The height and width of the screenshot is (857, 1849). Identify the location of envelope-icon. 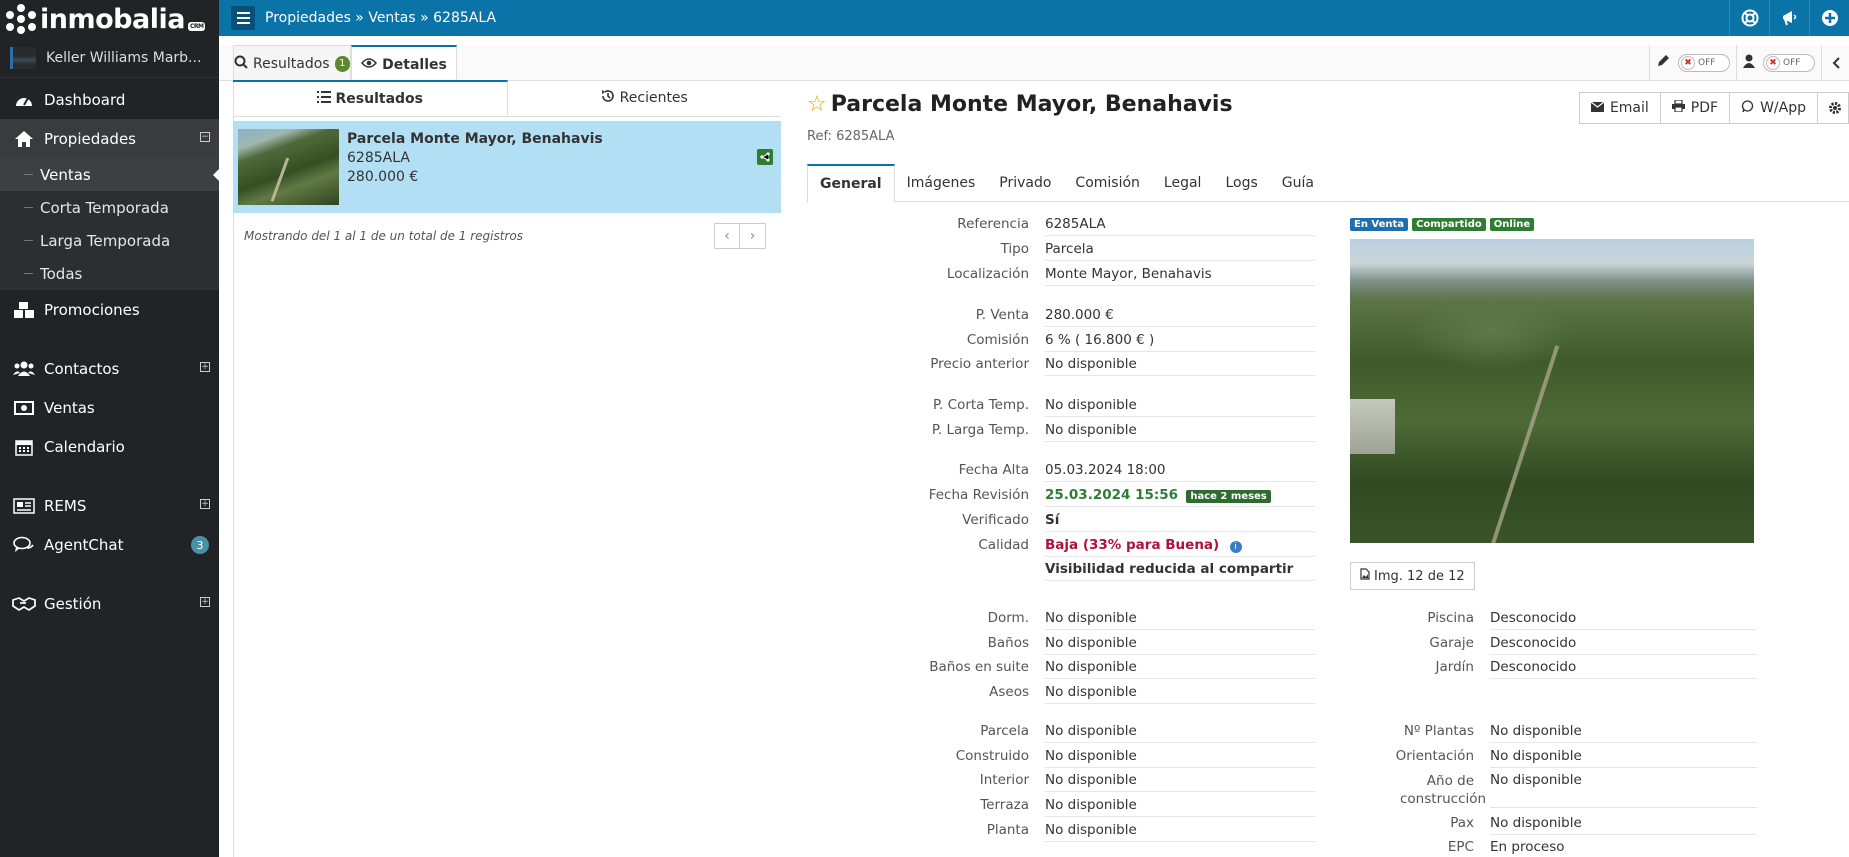
(1597, 108).